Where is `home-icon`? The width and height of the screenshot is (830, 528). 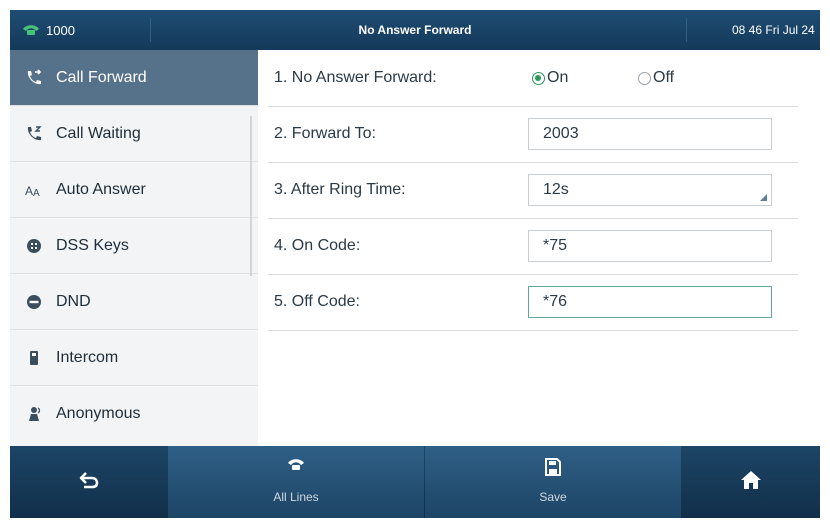 home-icon is located at coordinates (751, 480).